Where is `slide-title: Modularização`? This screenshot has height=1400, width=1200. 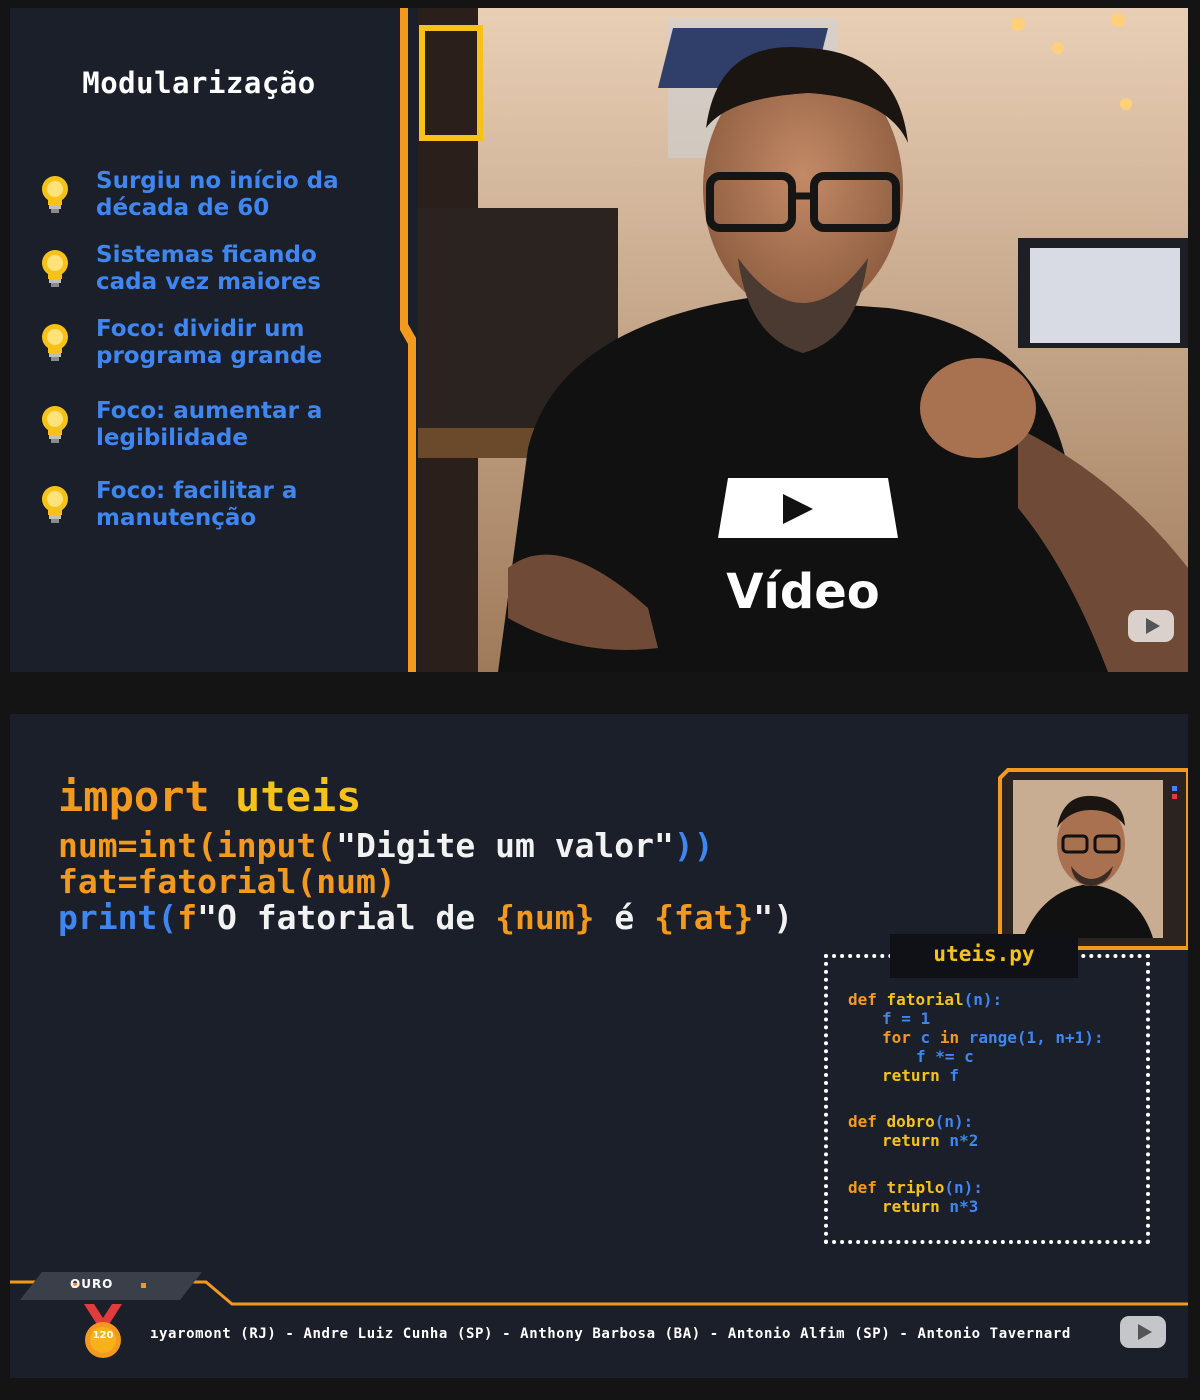
slide-title: Modularização is located at coordinates (199, 83).